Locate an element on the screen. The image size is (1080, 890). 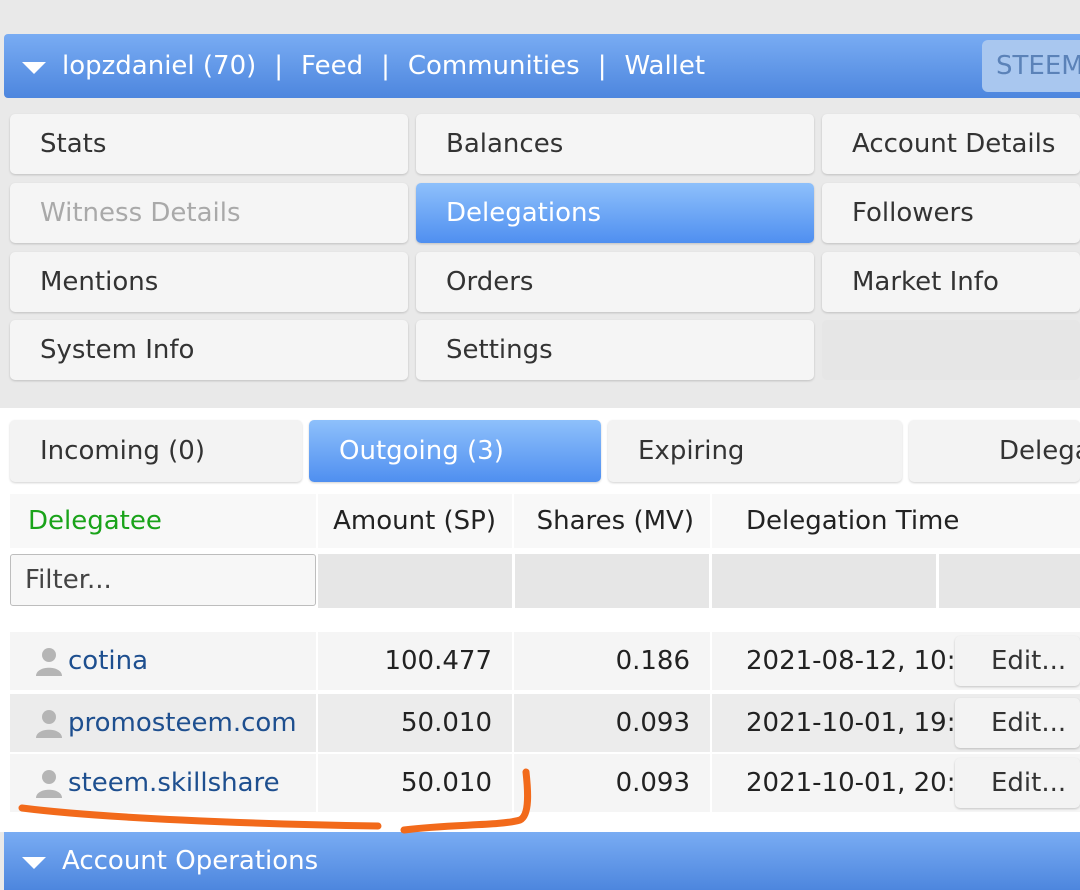
delegatee-link: promosteem.com is located at coordinates (182, 723).